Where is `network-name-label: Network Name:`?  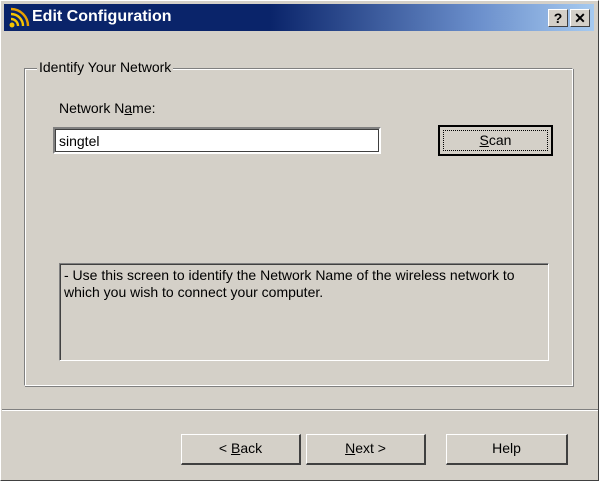
network-name-label: Network Name: is located at coordinates (107, 108).